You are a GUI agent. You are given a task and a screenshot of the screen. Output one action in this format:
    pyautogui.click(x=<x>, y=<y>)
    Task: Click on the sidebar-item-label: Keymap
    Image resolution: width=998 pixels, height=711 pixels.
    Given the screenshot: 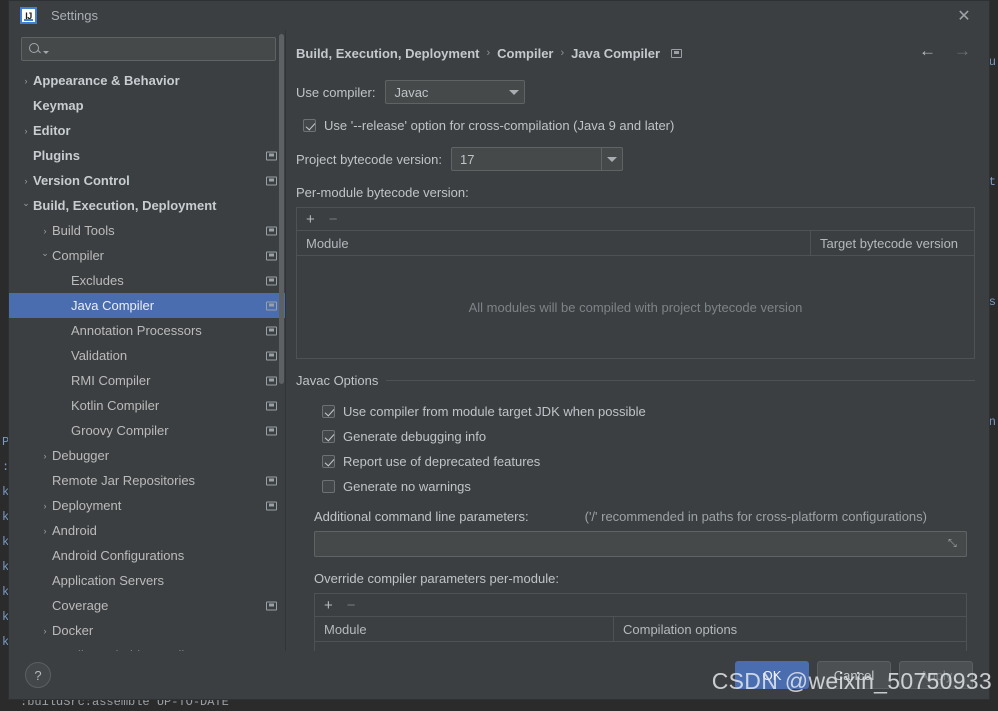 What is the action you would take?
    pyautogui.click(x=58, y=105)
    